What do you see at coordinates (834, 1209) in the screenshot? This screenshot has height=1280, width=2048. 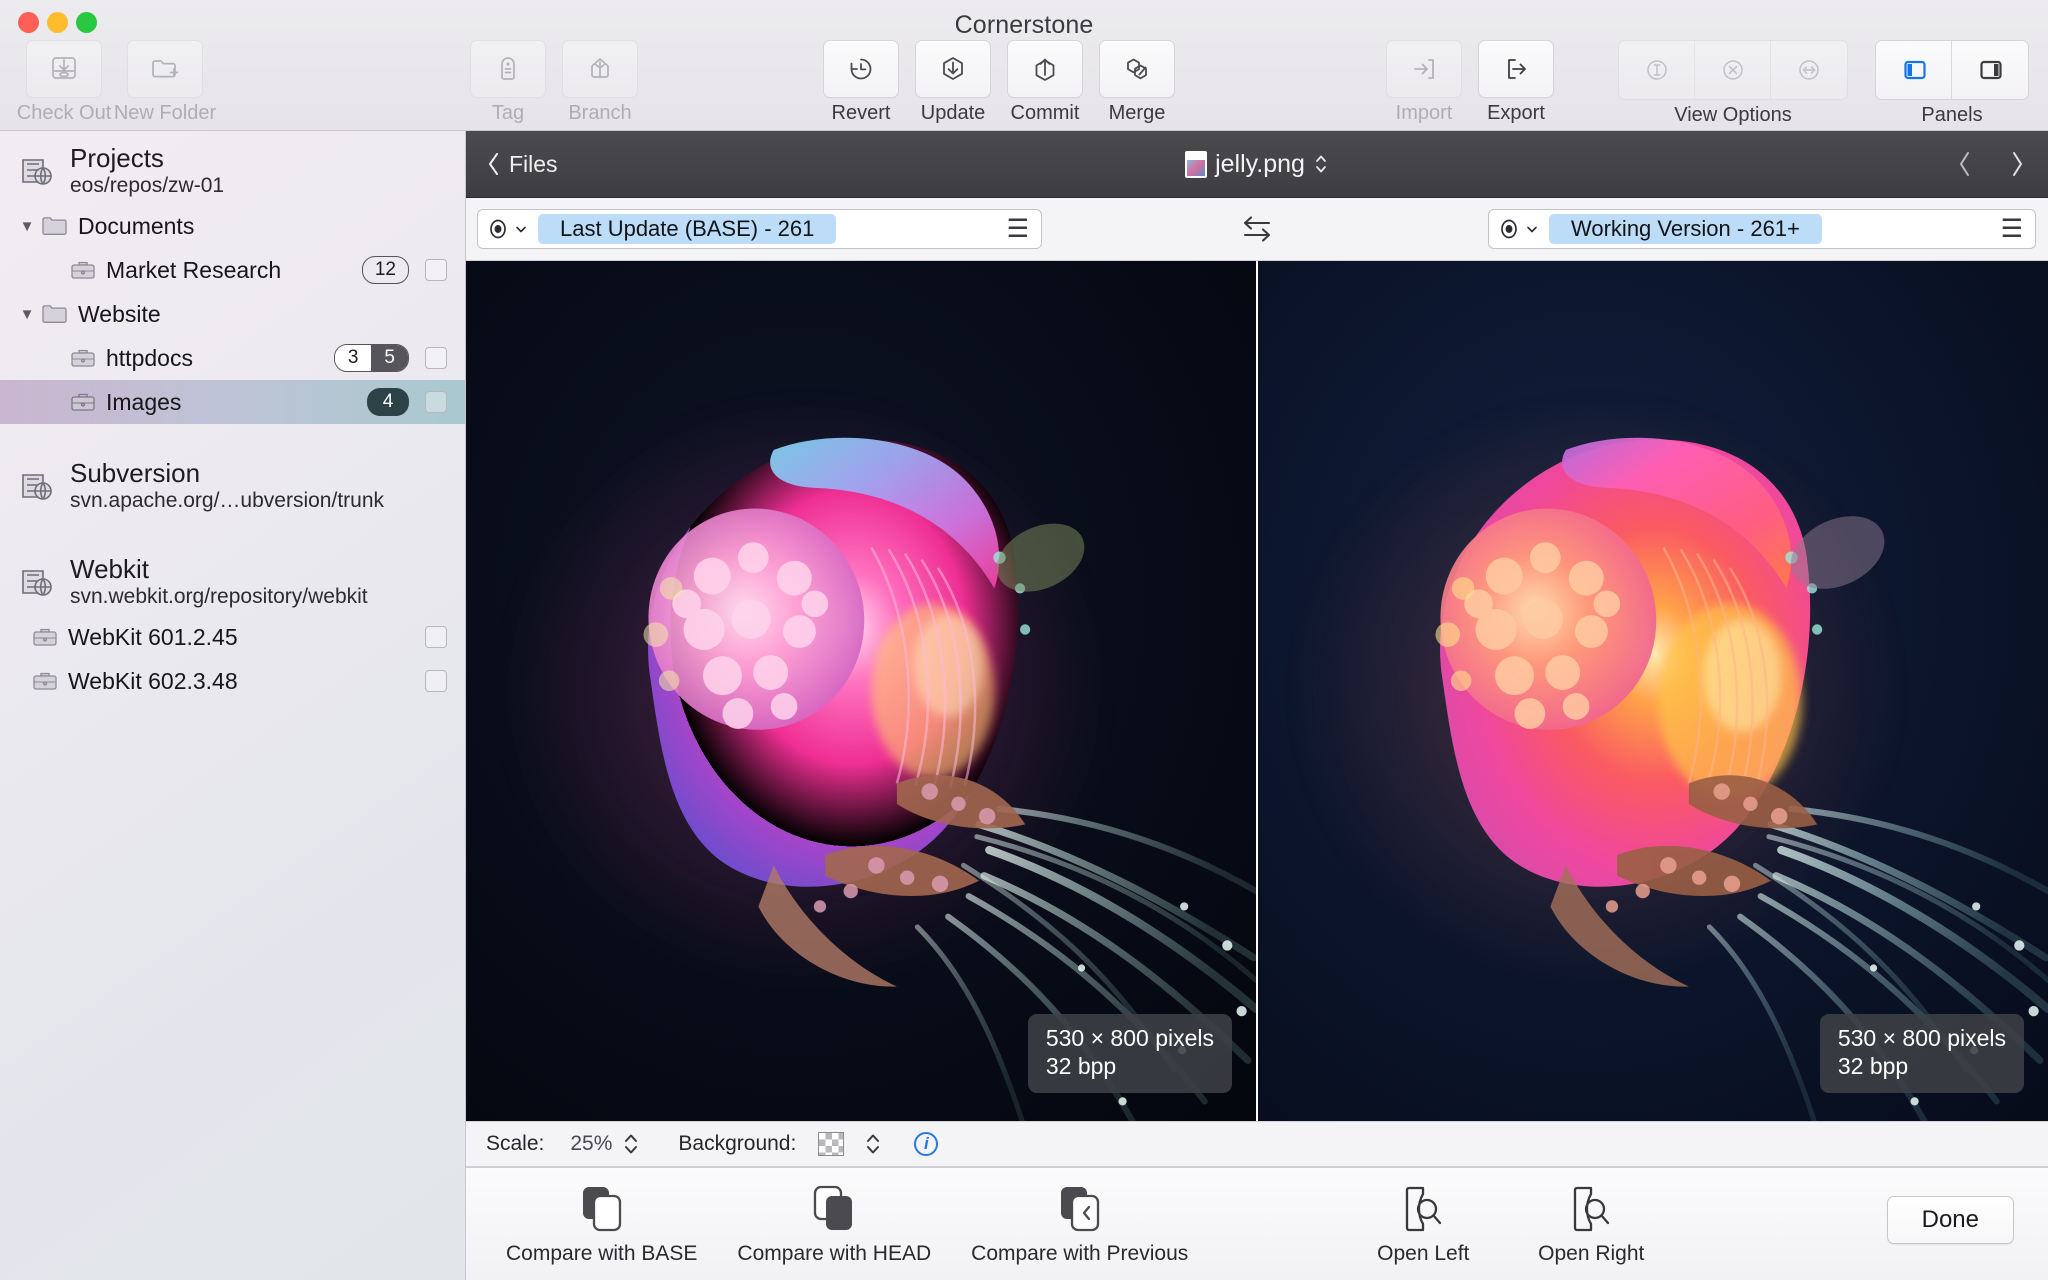 I see `compare-head-icon` at bounding box center [834, 1209].